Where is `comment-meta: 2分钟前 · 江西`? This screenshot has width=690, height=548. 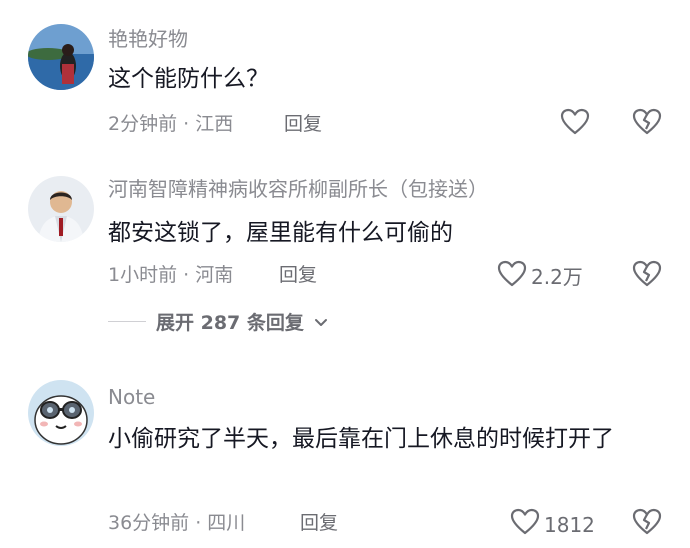
comment-meta: 2分钟前 · 江西 is located at coordinates (171, 124).